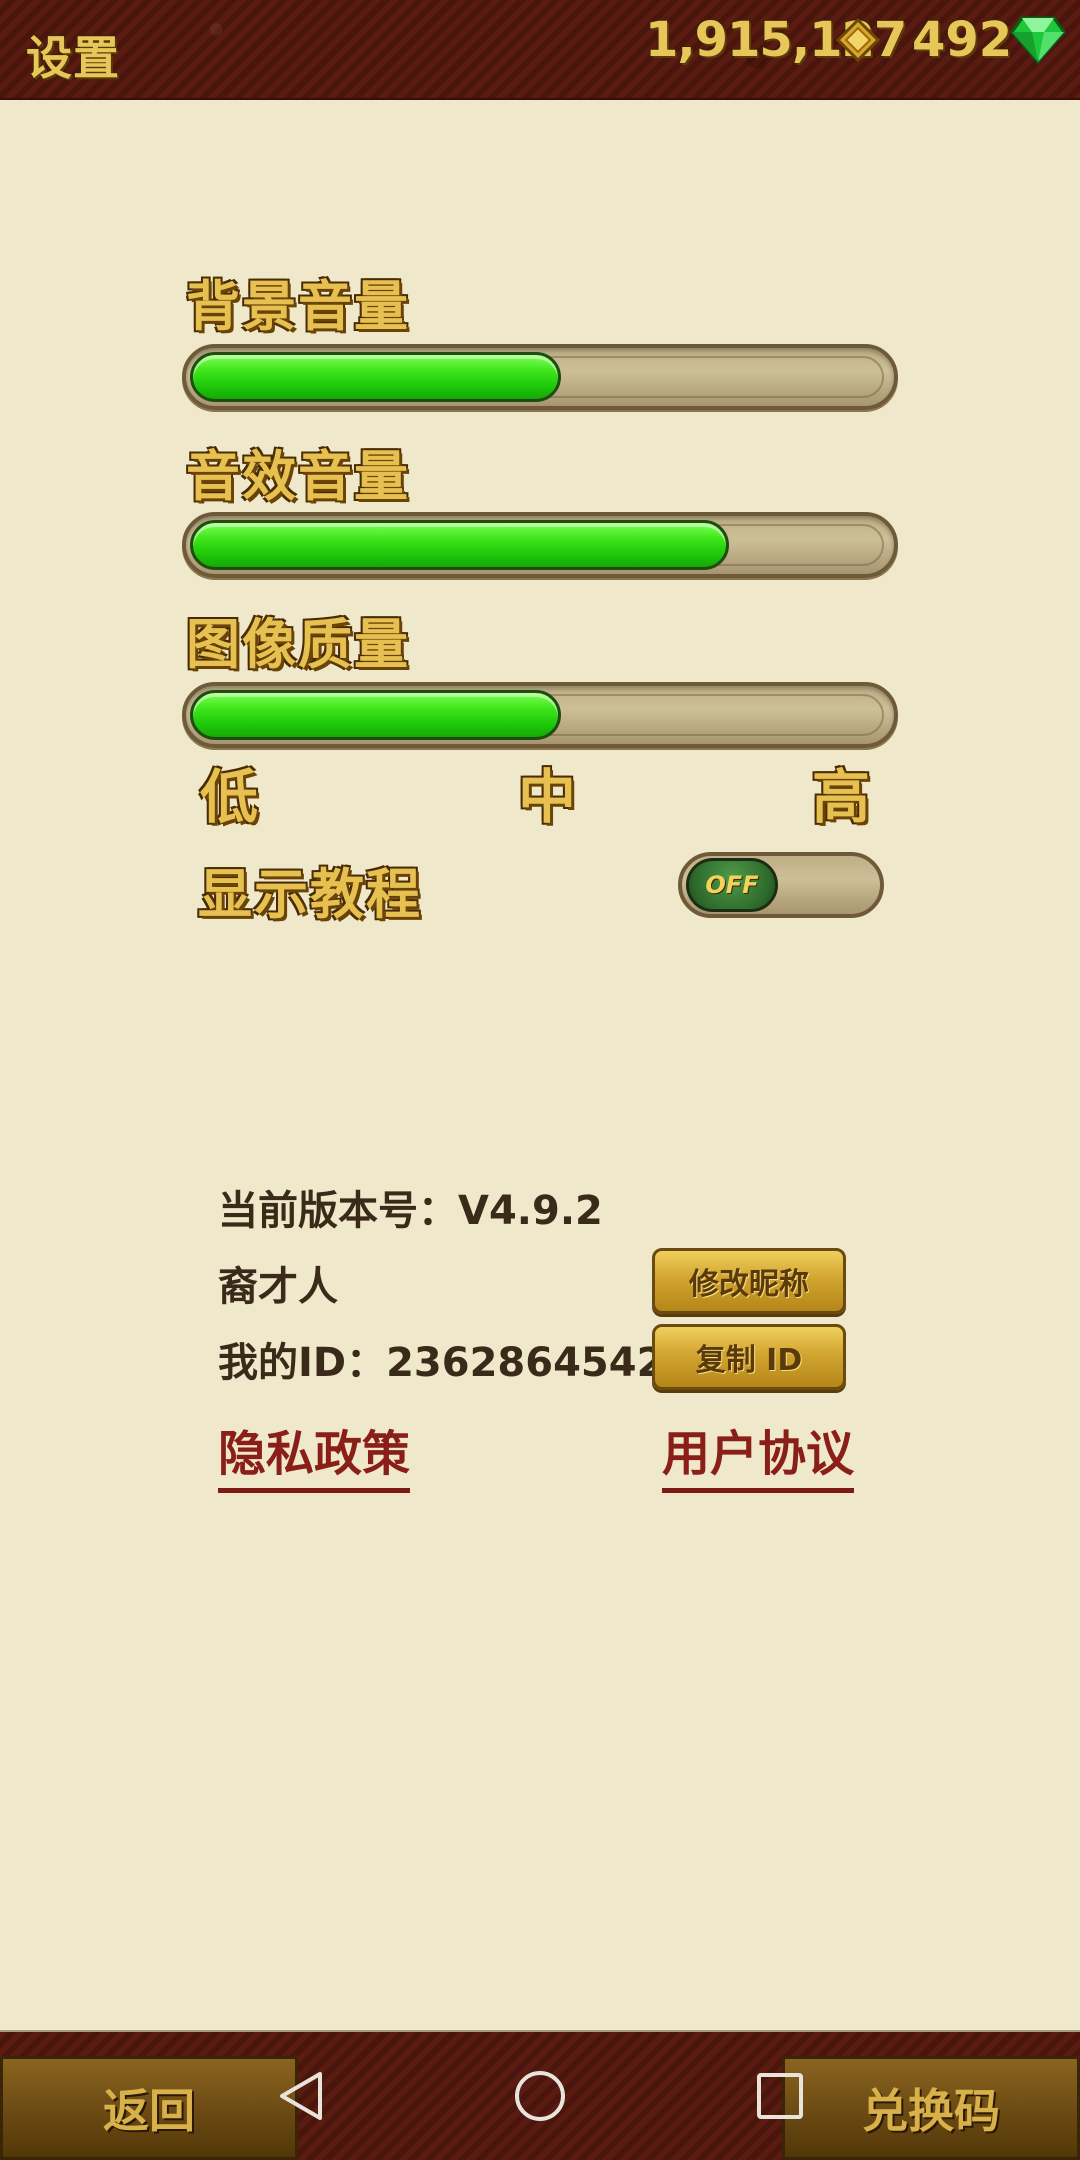  I want to click on page-title: 设置, so click(73, 58).